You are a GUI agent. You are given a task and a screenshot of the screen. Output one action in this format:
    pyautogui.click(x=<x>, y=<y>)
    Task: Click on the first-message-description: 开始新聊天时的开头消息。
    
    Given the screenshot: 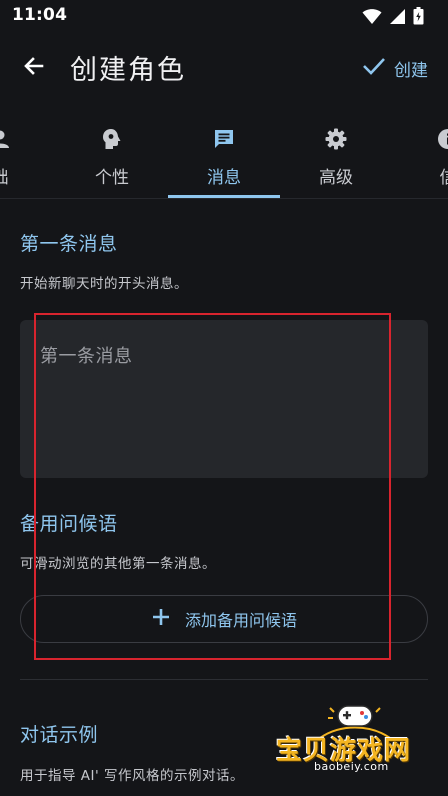 What is the action you would take?
    pyautogui.click(x=104, y=284)
    